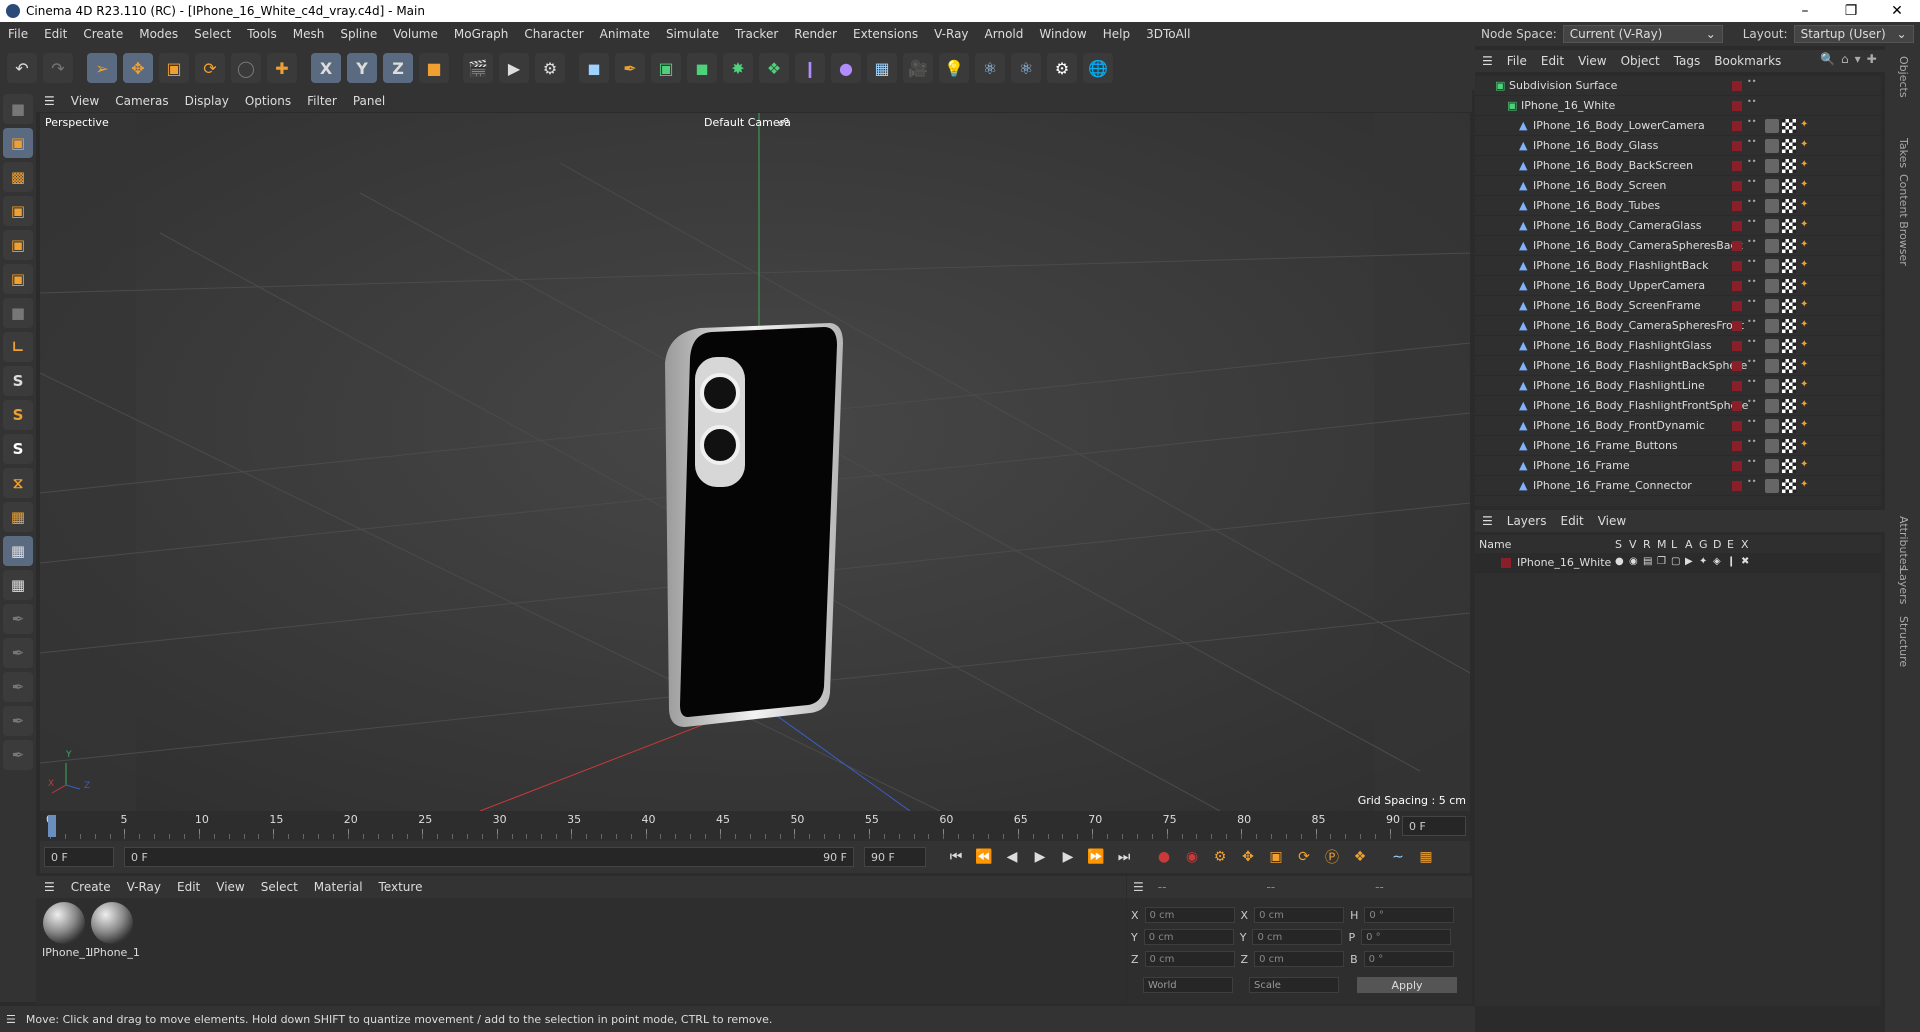  Describe the element at coordinates (1678, 386) in the screenshot. I see `object-row: ▲ IPhone_16_Body_FlashlightLine •• ✦` at that location.